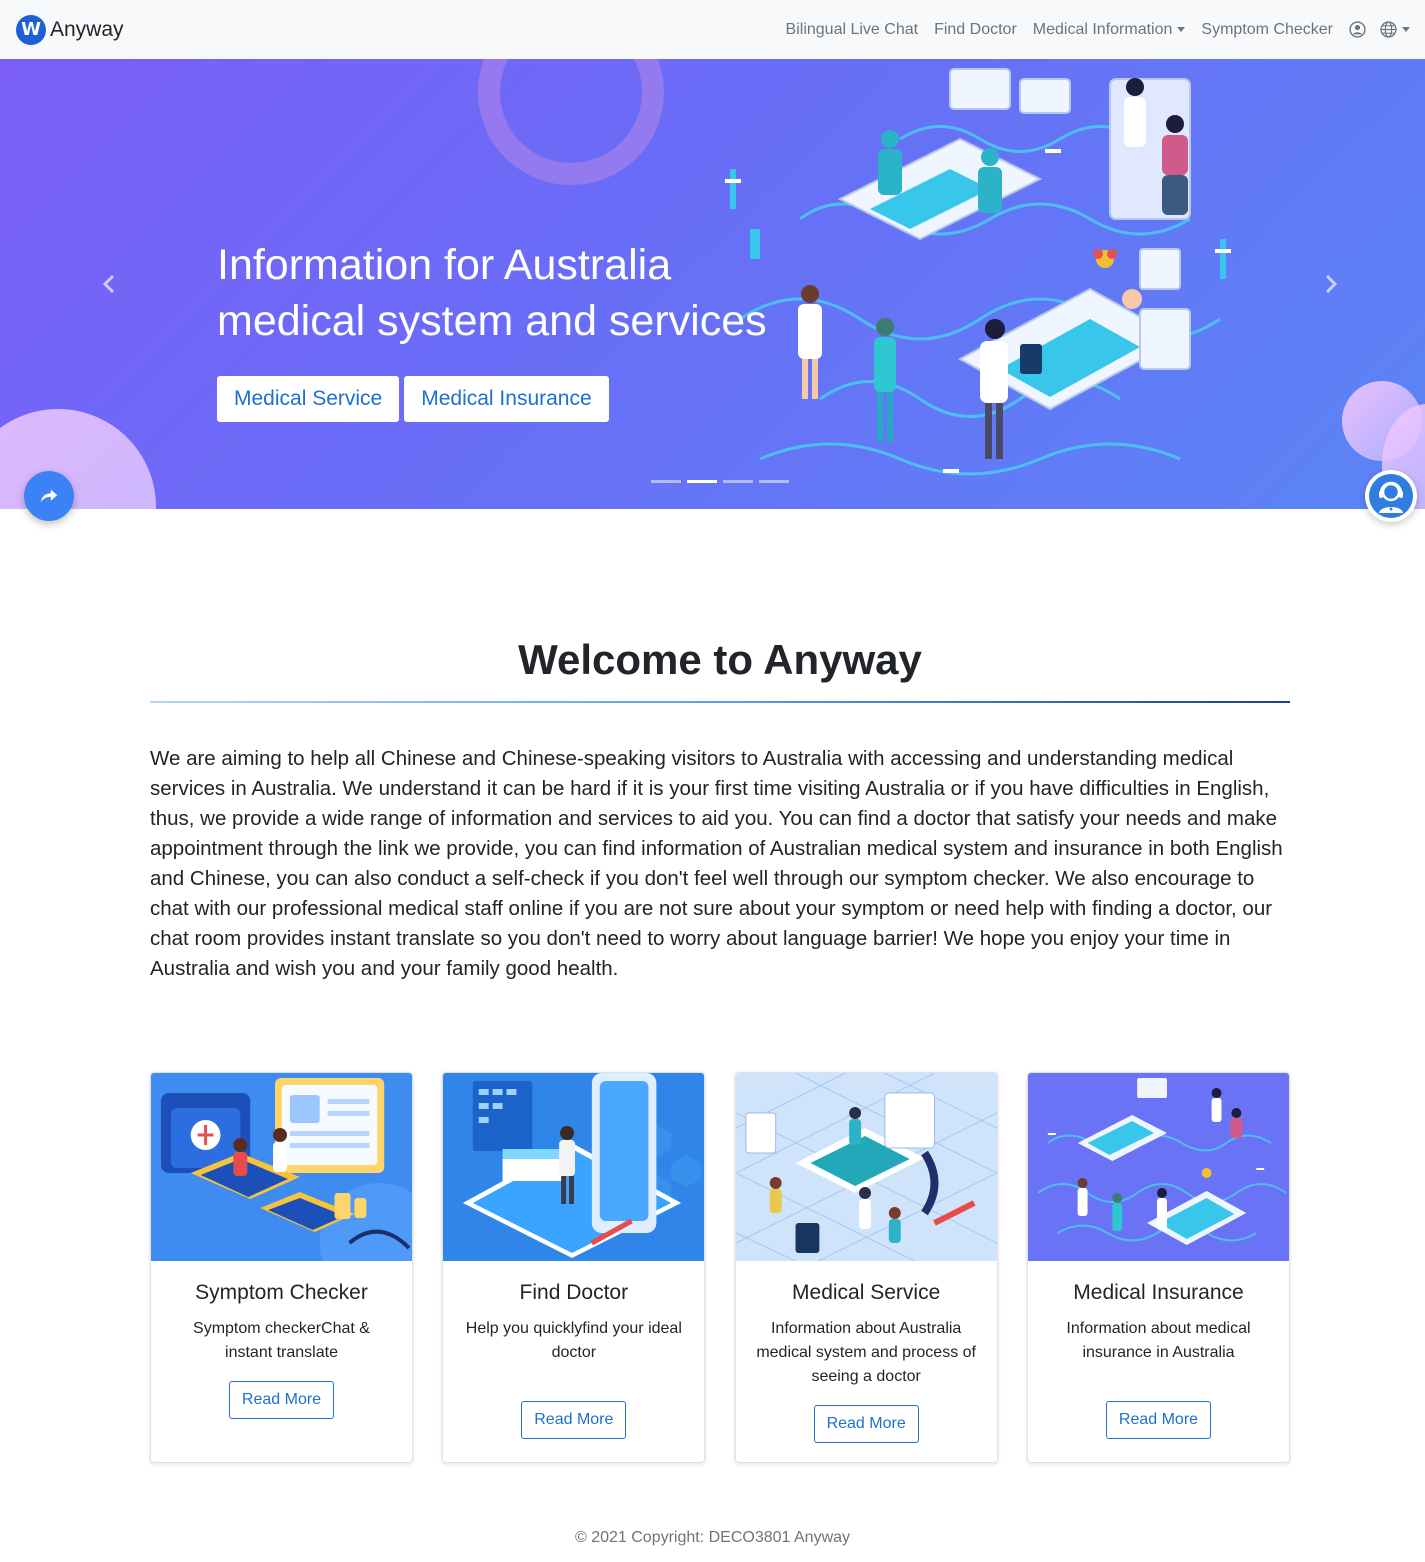 This screenshot has height=1562, width=1425. I want to click on language-dropdown, so click(1395, 29).